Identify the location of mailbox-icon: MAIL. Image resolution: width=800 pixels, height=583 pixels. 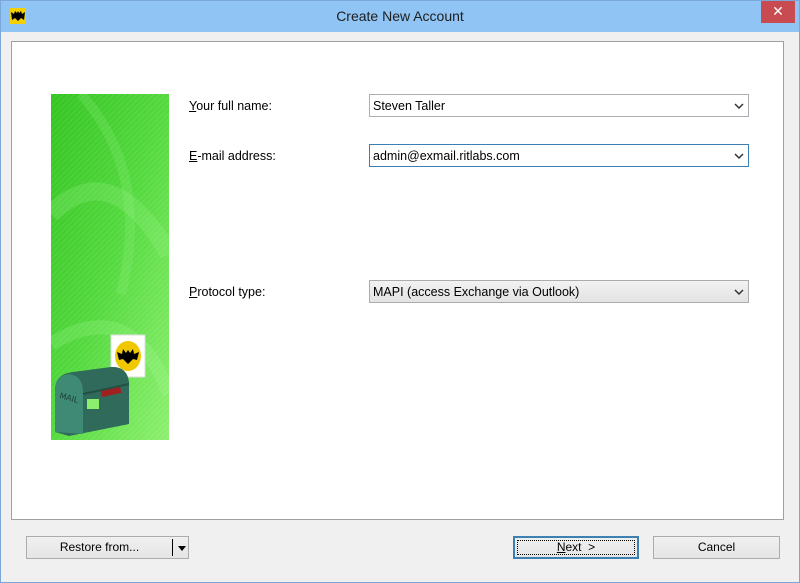
(92, 401).